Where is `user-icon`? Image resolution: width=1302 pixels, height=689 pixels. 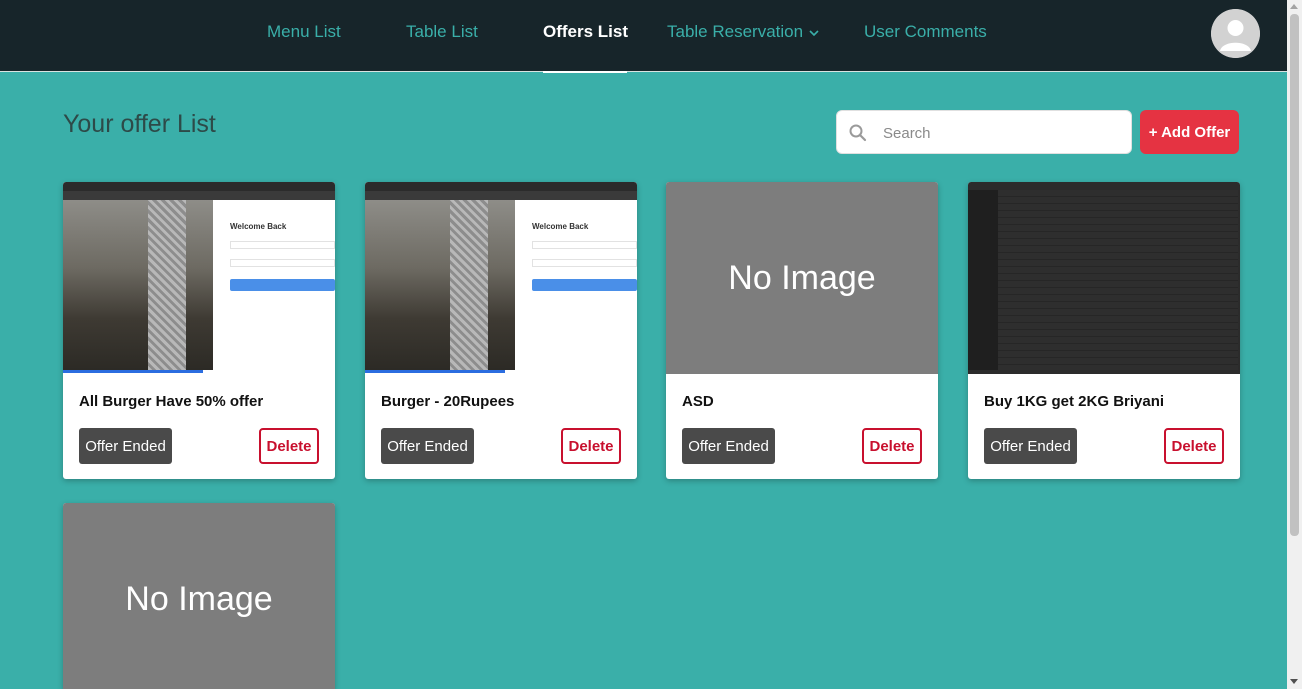
user-icon is located at coordinates (1235, 33).